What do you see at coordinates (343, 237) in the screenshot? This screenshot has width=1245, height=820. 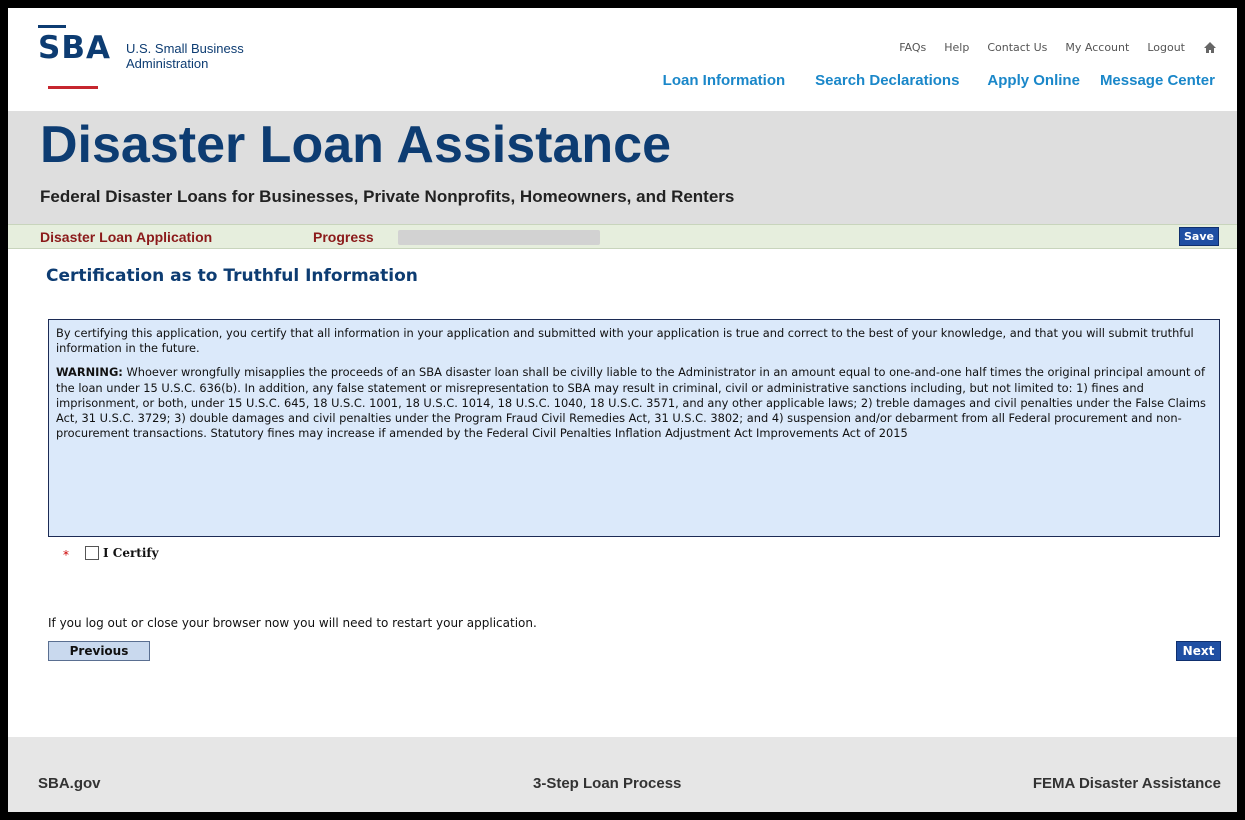 I see `progress-label: Progress` at bounding box center [343, 237].